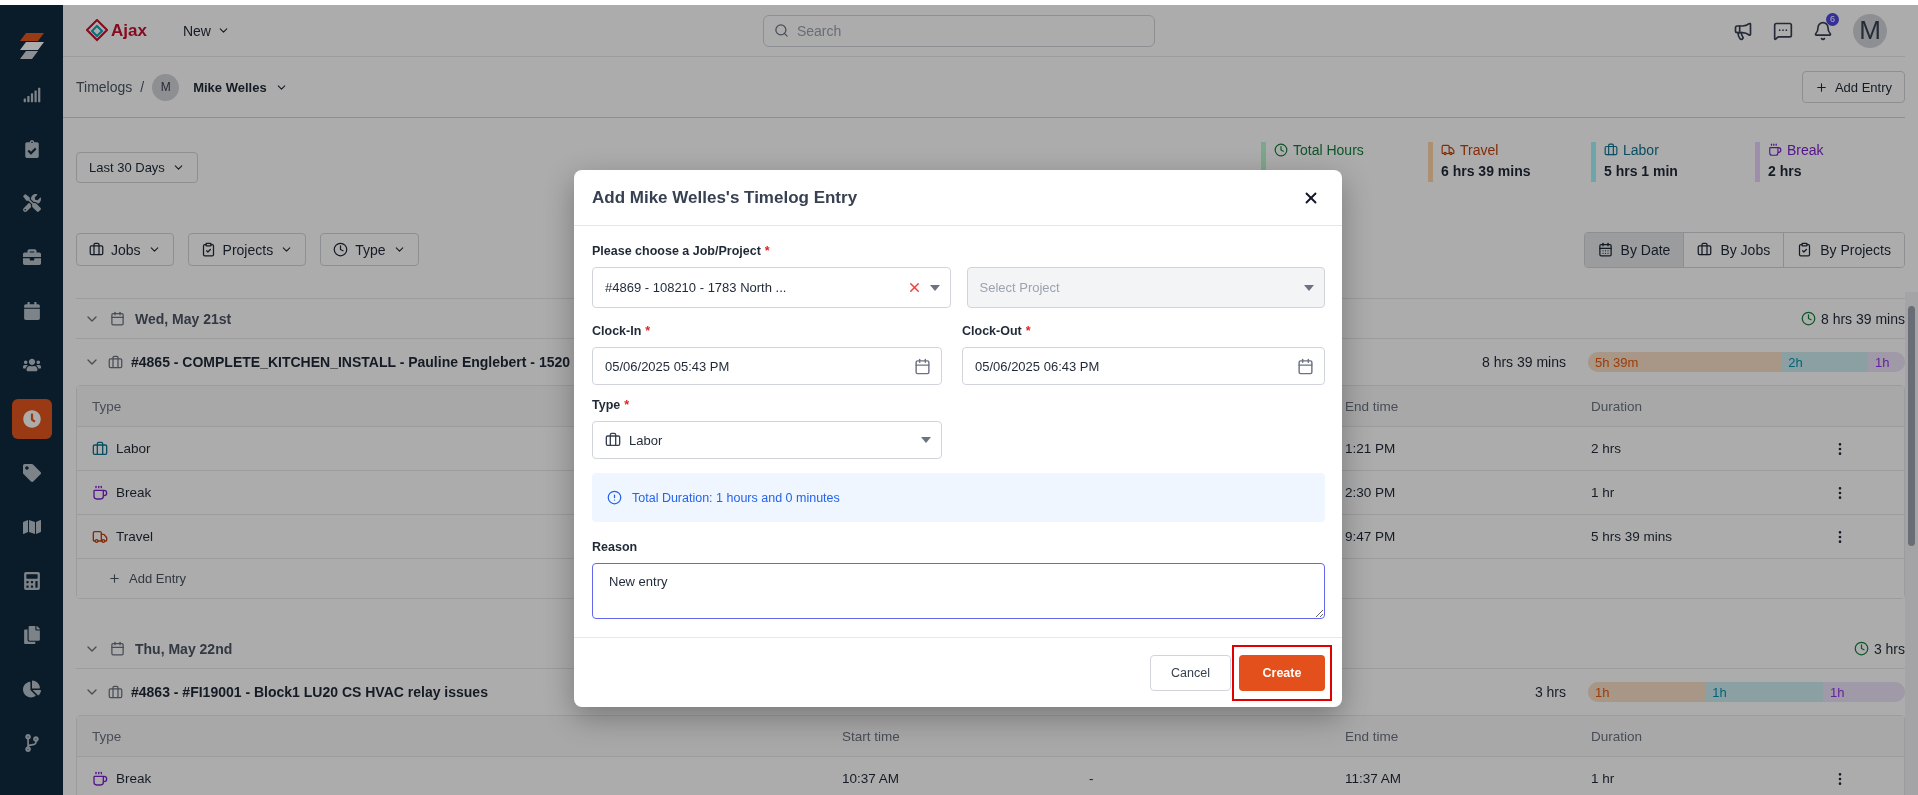 The height and width of the screenshot is (795, 1918). Describe the element at coordinates (1823, 30) in the screenshot. I see `notification-icon` at that location.